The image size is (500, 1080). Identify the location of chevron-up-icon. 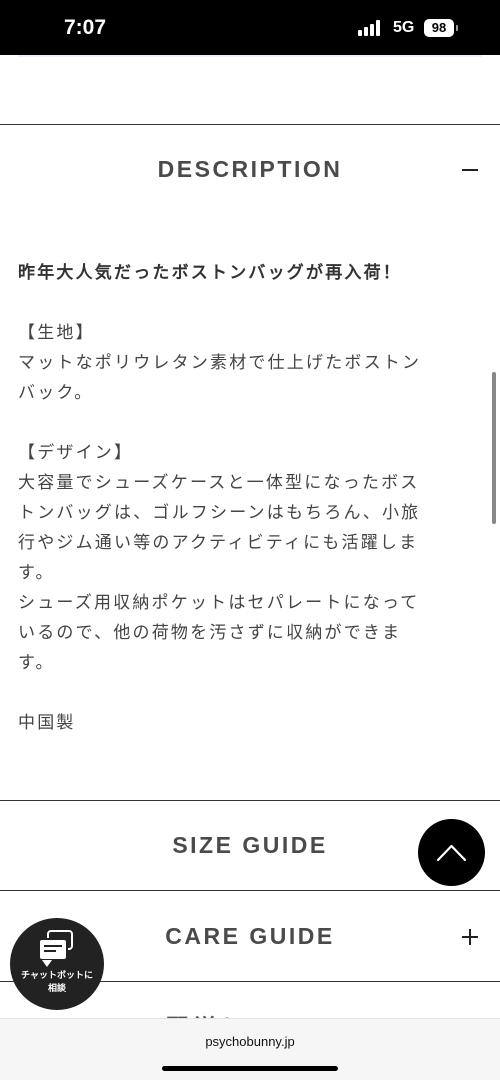
(451, 853).